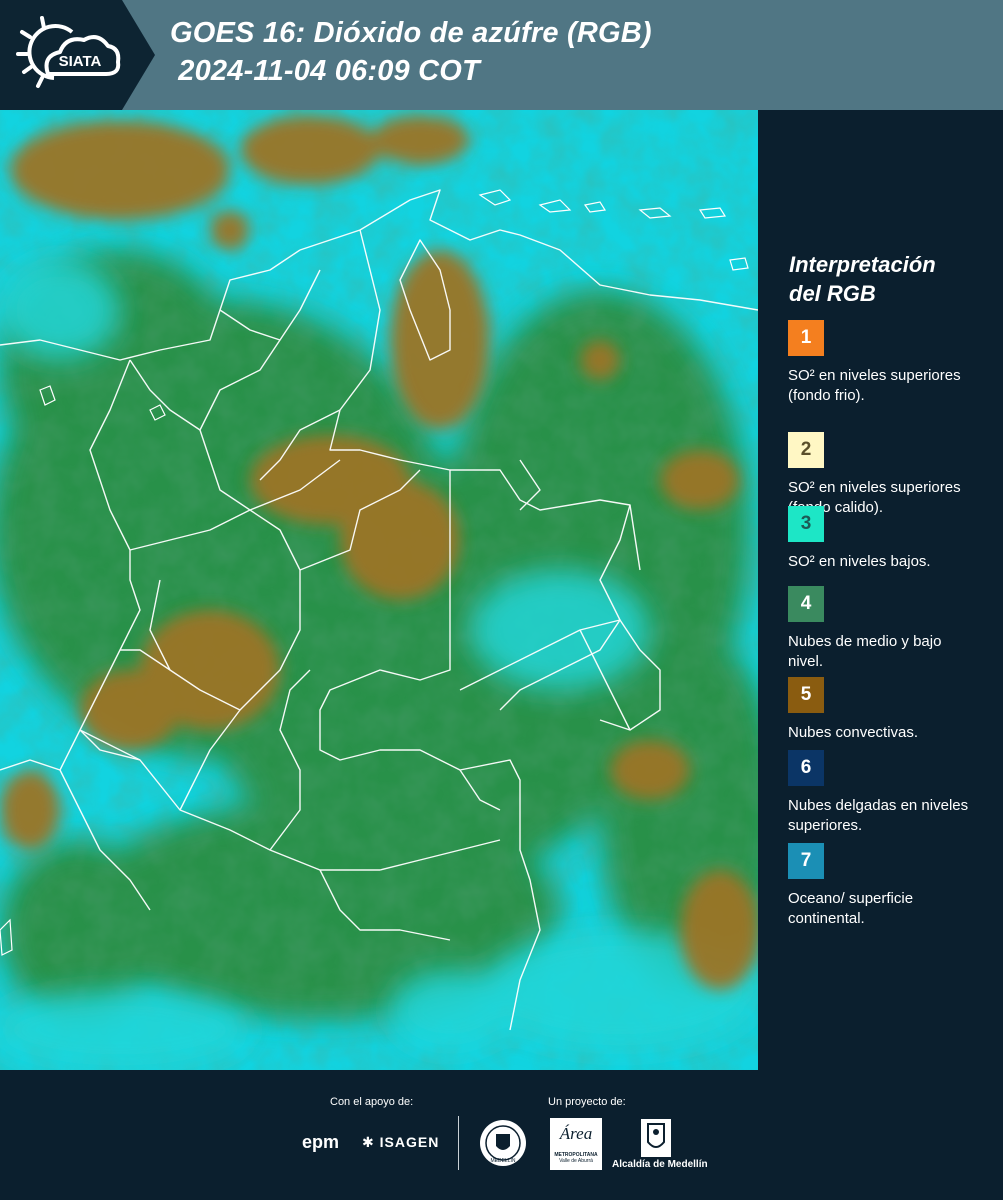 Image resolution: width=1003 pixels, height=1200 pixels. I want to click on area-metropolitana-logo: Área METROPOLITANA Valle de Aburrá, so click(576, 1144).